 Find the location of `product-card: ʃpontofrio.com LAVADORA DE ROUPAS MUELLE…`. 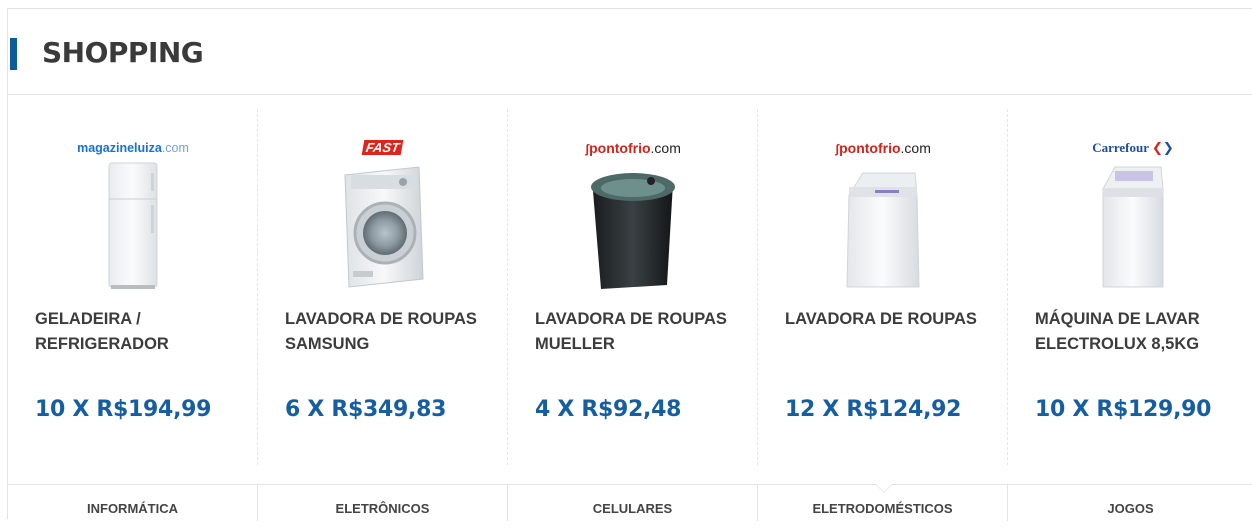

product-card: ʃpontofrio.com LAVADORA DE ROUPAS MUELLE… is located at coordinates (633, 287).